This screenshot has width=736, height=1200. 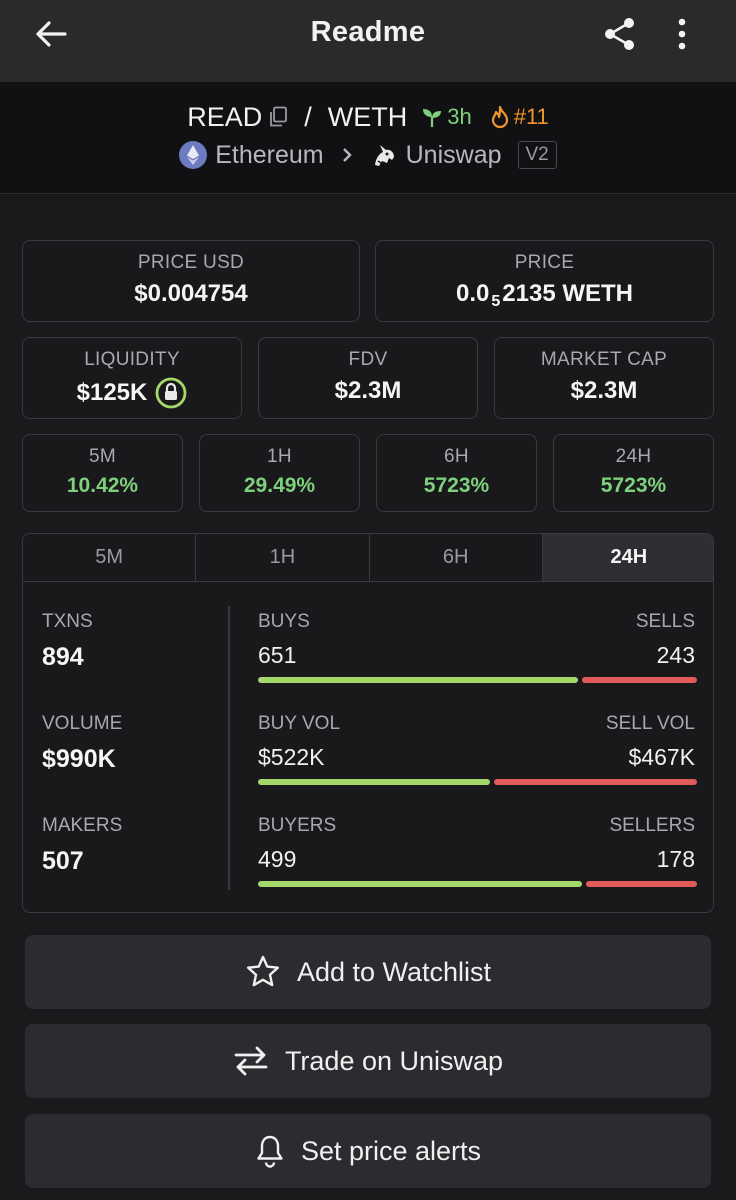 What do you see at coordinates (420, 884) in the screenshot?
I see `buyers-bar-fill` at bounding box center [420, 884].